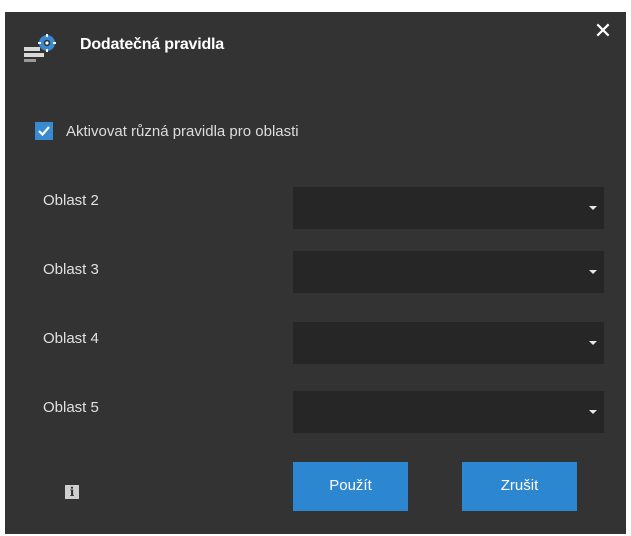 Image resolution: width=631 pixels, height=536 pixels. I want to click on apply-button: Použít, so click(350, 486).